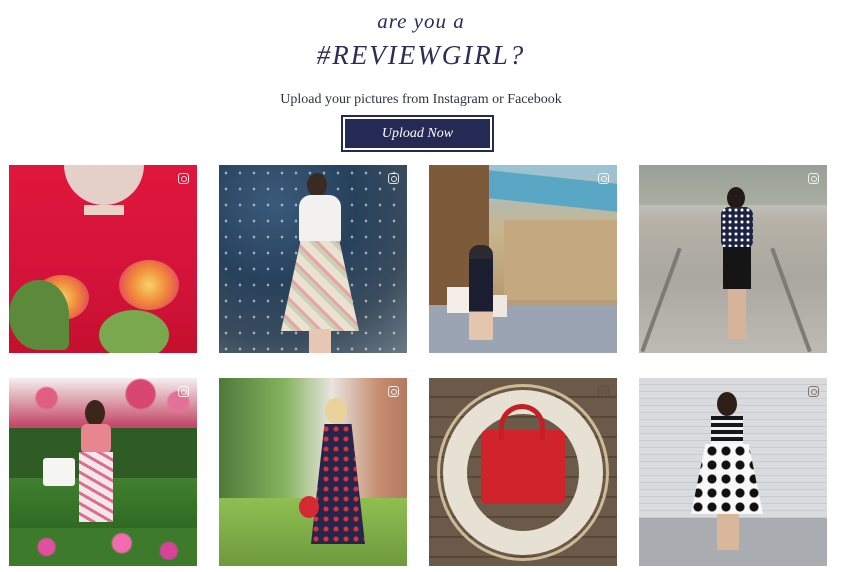 This screenshot has width=842, height=572. Describe the element at coordinates (417, 133) in the screenshot. I see `upload-now-button: Upload Now` at that location.